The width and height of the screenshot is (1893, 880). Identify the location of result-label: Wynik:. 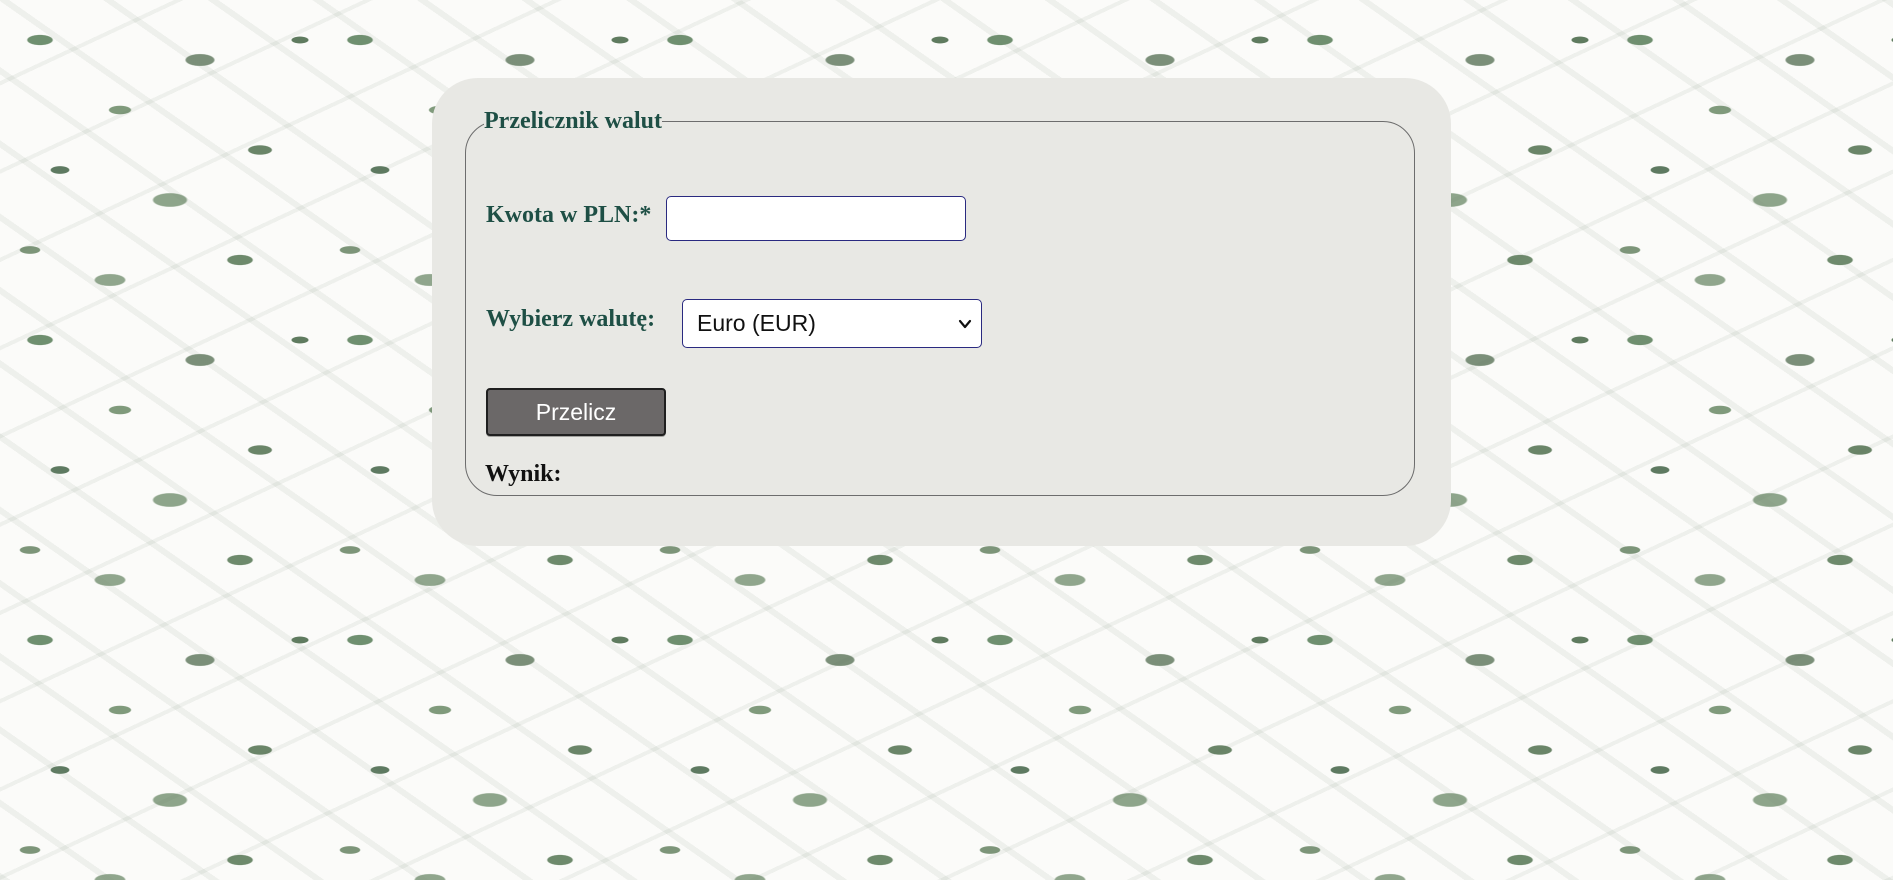
(523, 474).